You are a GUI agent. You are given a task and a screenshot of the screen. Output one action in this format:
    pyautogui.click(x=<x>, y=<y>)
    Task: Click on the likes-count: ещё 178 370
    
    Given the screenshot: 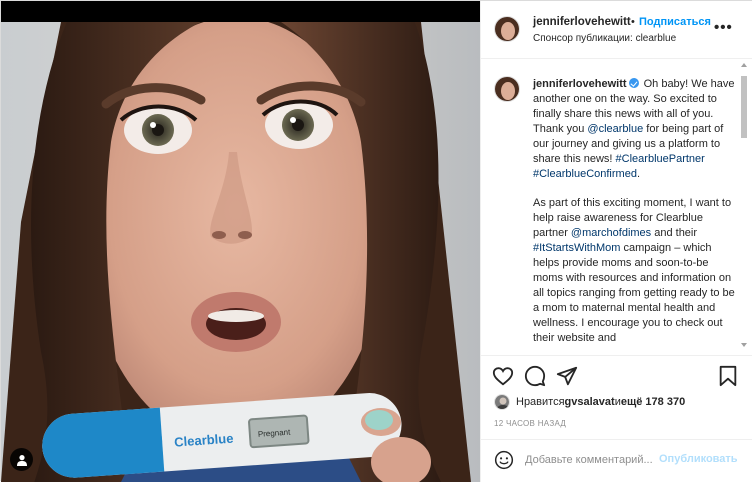 What is the action you would take?
    pyautogui.click(x=653, y=402)
    